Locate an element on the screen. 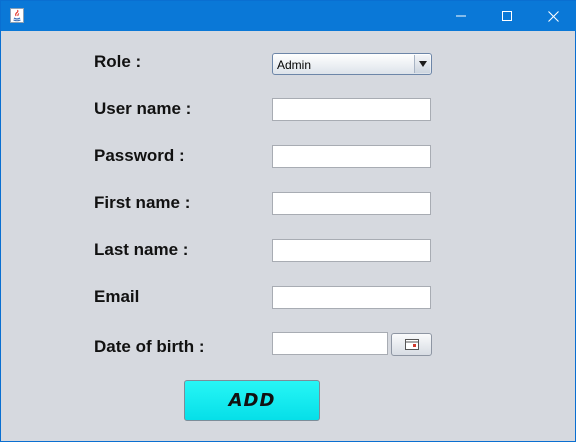 Image resolution: width=576 pixels, height=442 pixels. title-bar is located at coordinates (288, 16).